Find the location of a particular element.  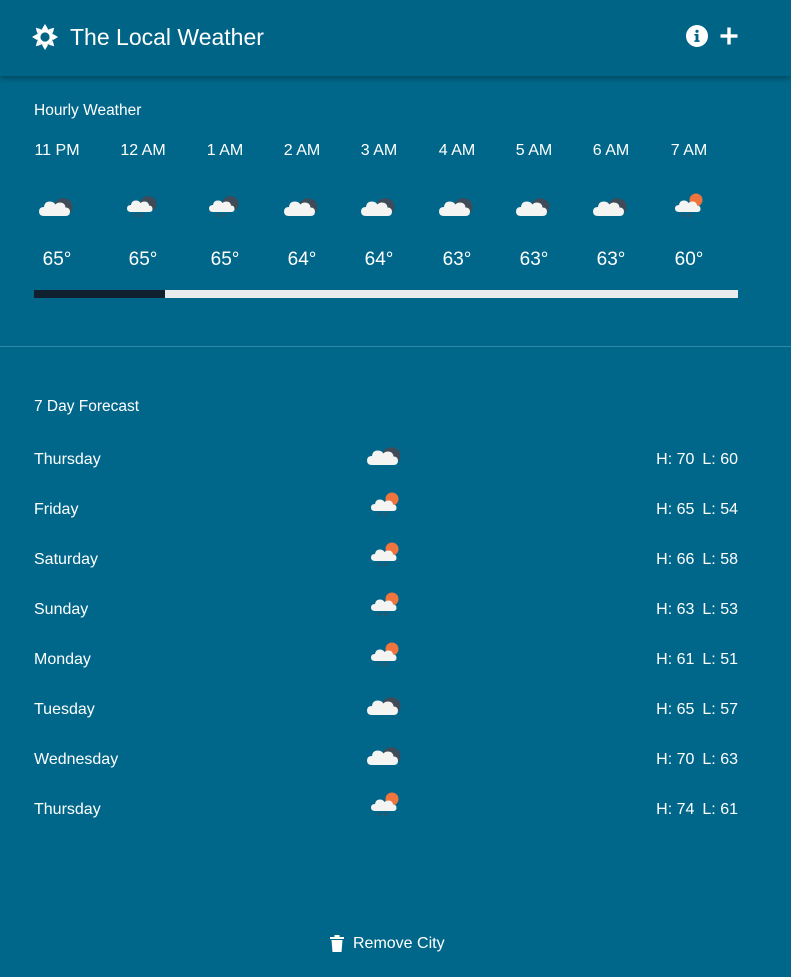

plus-icon is located at coordinates (729, 36).